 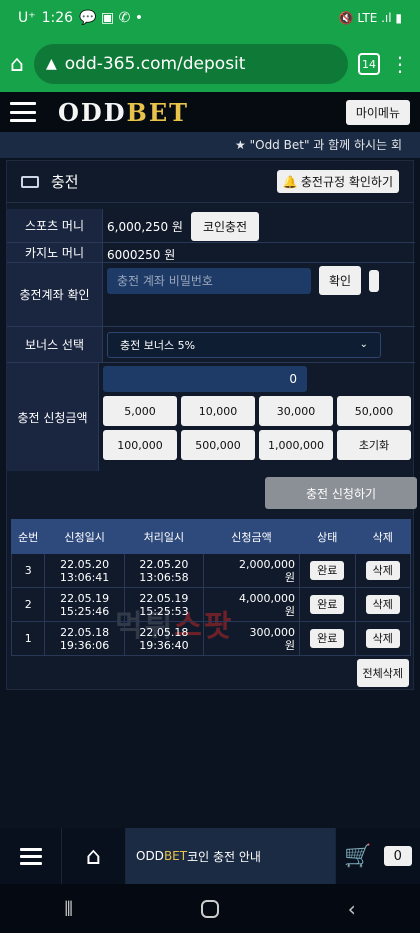 I want to click on cart-icon: 🛒, so click(x=358, y=856).